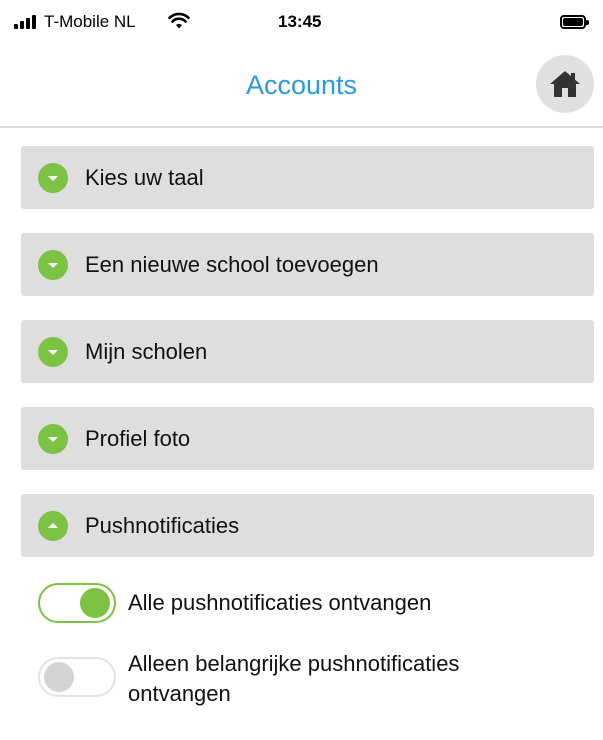 Image resolution: width=603 pixels, height=740 pixels. What do you see at coordinates (25, 22) in the screenshot?
I see `signal-icon` at bounding box center [25, 22].